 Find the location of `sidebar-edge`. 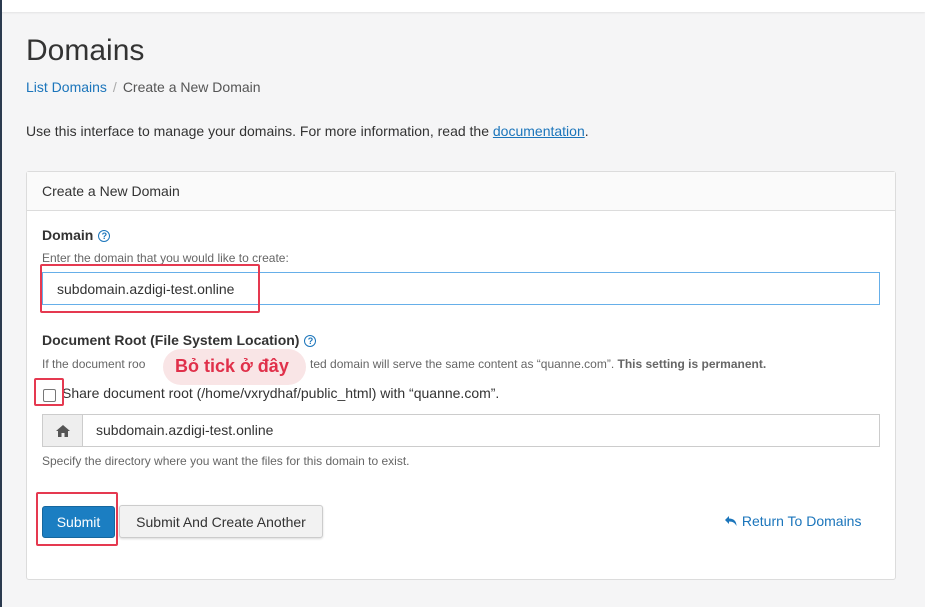

sidebar-edge is located at coordinates (1, 303).